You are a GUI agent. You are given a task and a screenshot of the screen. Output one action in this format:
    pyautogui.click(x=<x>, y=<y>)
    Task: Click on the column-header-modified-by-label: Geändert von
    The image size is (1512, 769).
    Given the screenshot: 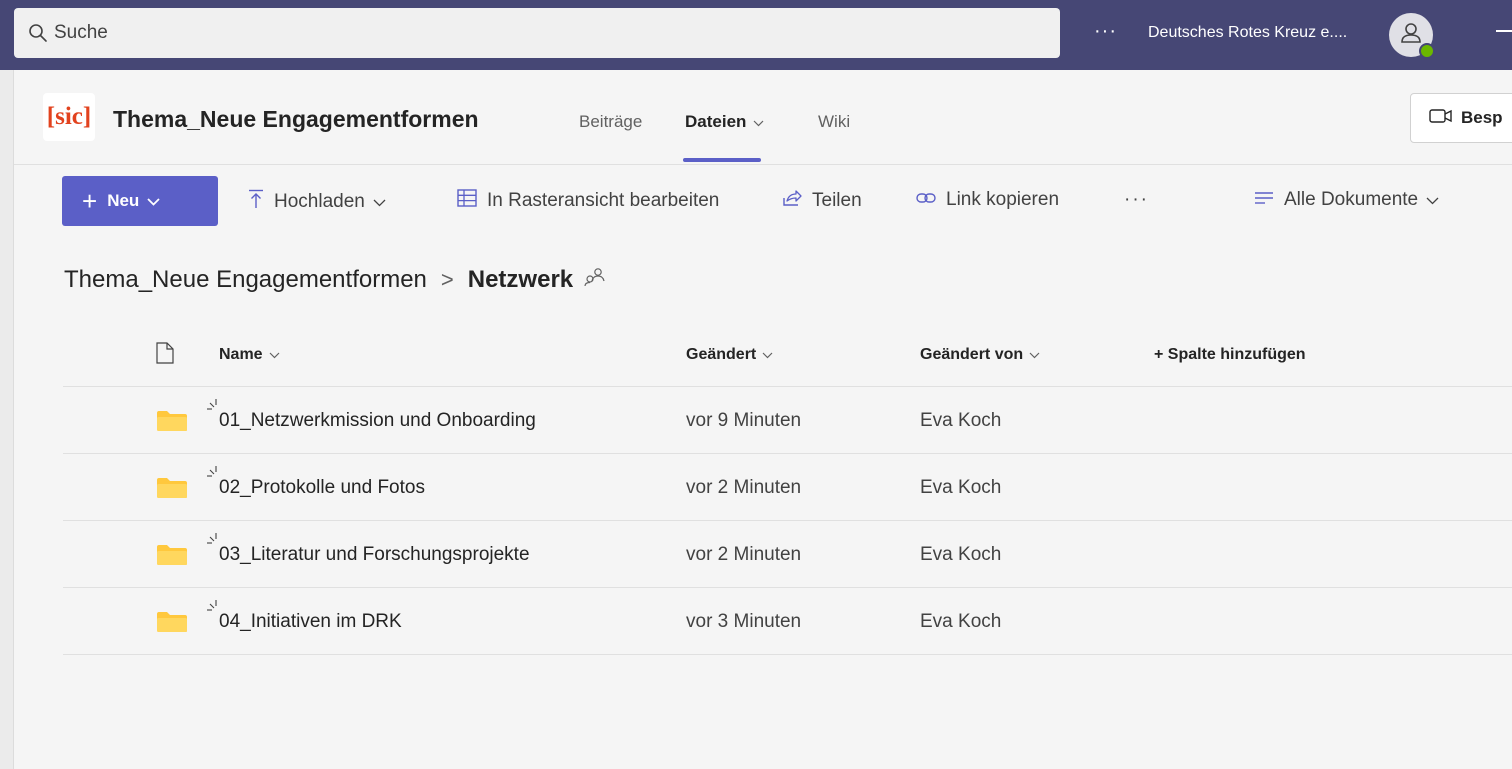 What is the action you would take?
    pyautogui.click(x=972, y=354)
    